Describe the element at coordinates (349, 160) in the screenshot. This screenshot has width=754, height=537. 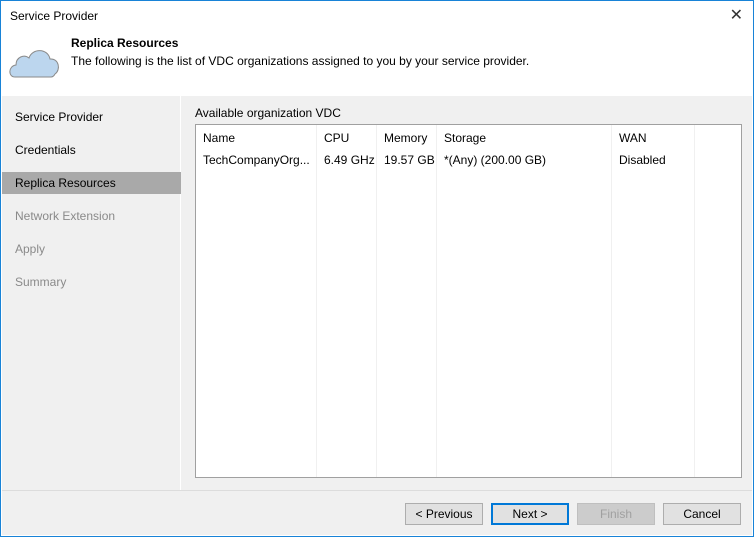
I see `cell-cpu: 6.49 GHz` at that location.